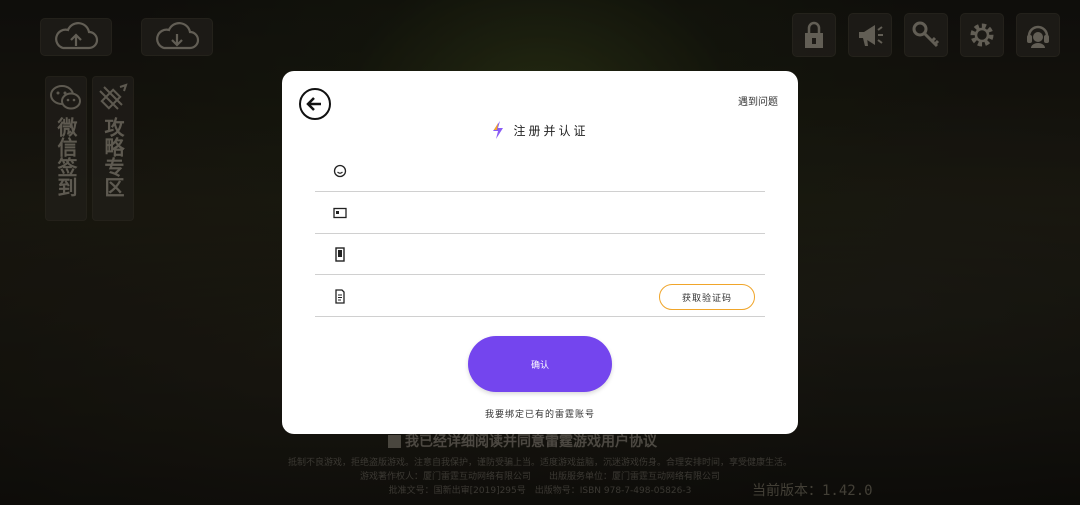 This screenshot has height=505, width=1080. I want to click on name-field-row, so click(540, 171).